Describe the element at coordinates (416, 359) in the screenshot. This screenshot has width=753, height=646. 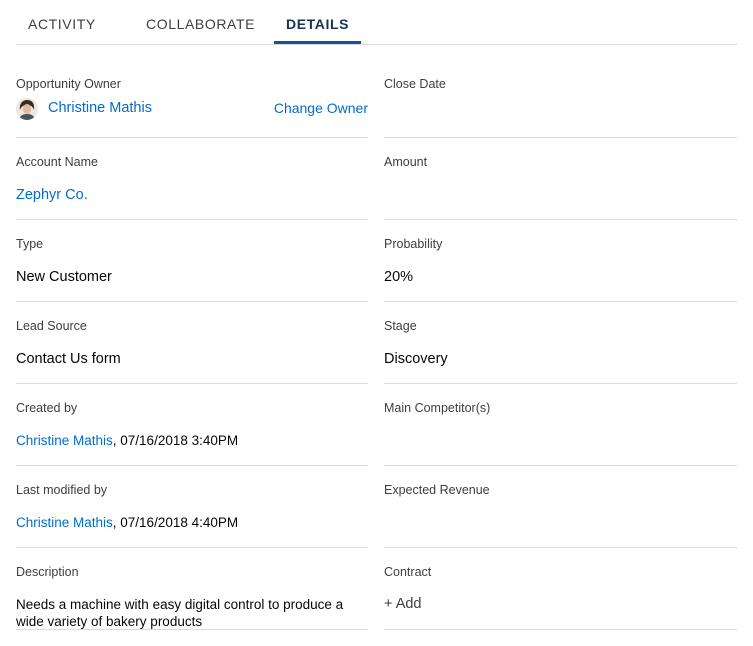
I see `field-value: Discovery` at that location.